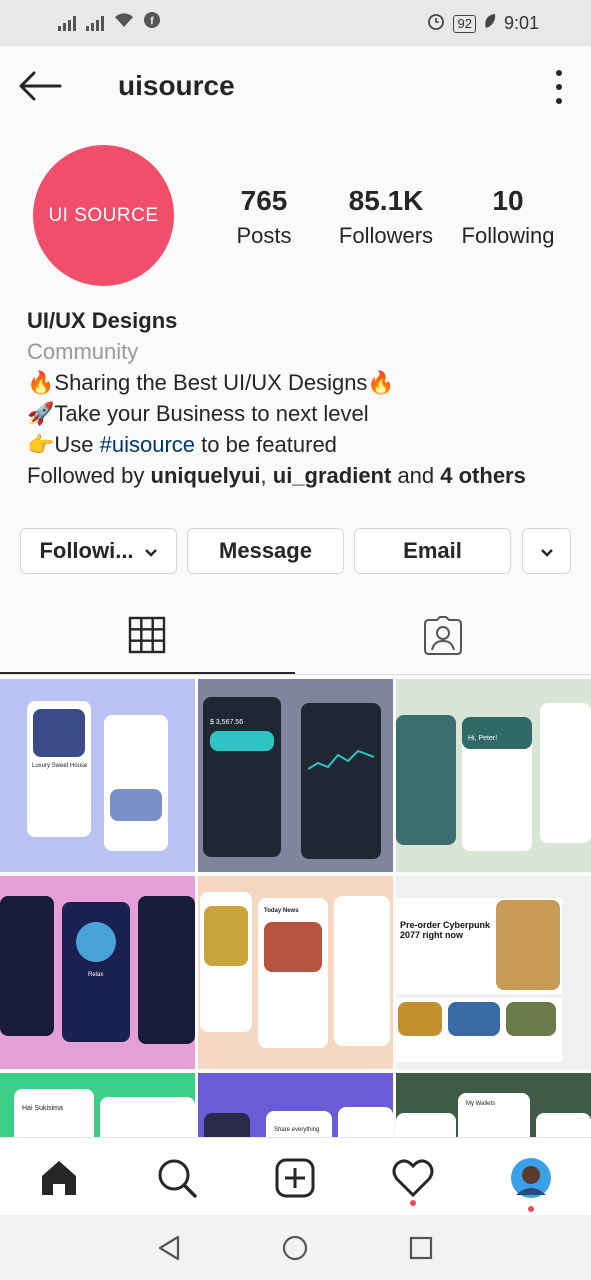 This screenshot has width=591, height=1280. Describe the element at coordinates (63, 444) in the screenshot. I see `bio-line-3-prefix: 👉Use` at that location.